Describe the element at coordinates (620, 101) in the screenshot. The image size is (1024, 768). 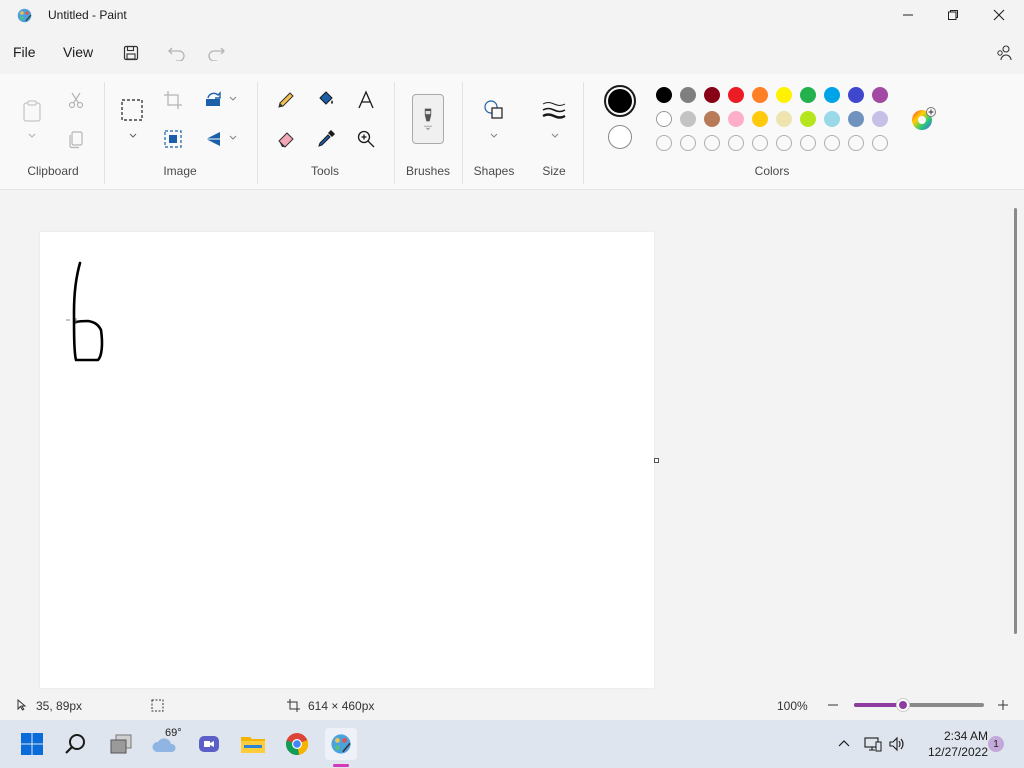
I see `primary-color-selector` at that location.